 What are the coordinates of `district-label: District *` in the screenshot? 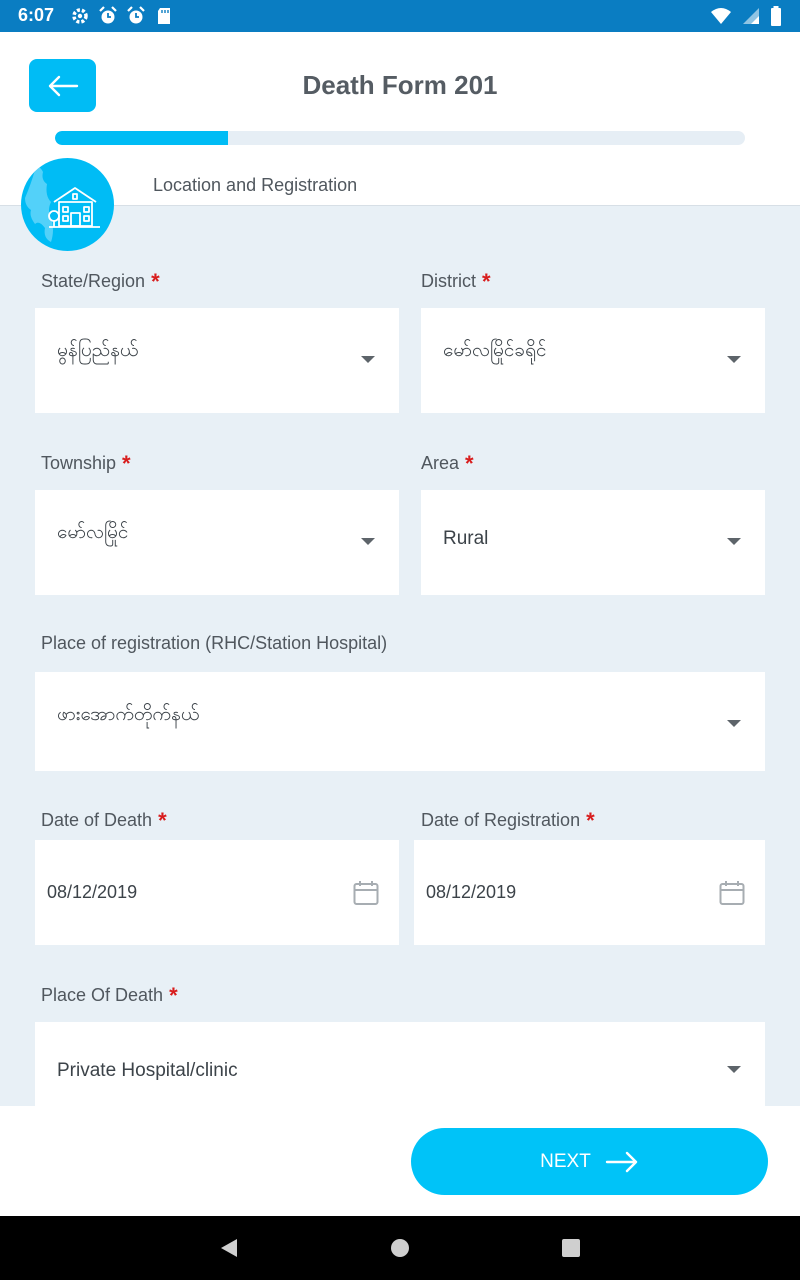 It's located at (456, 281).